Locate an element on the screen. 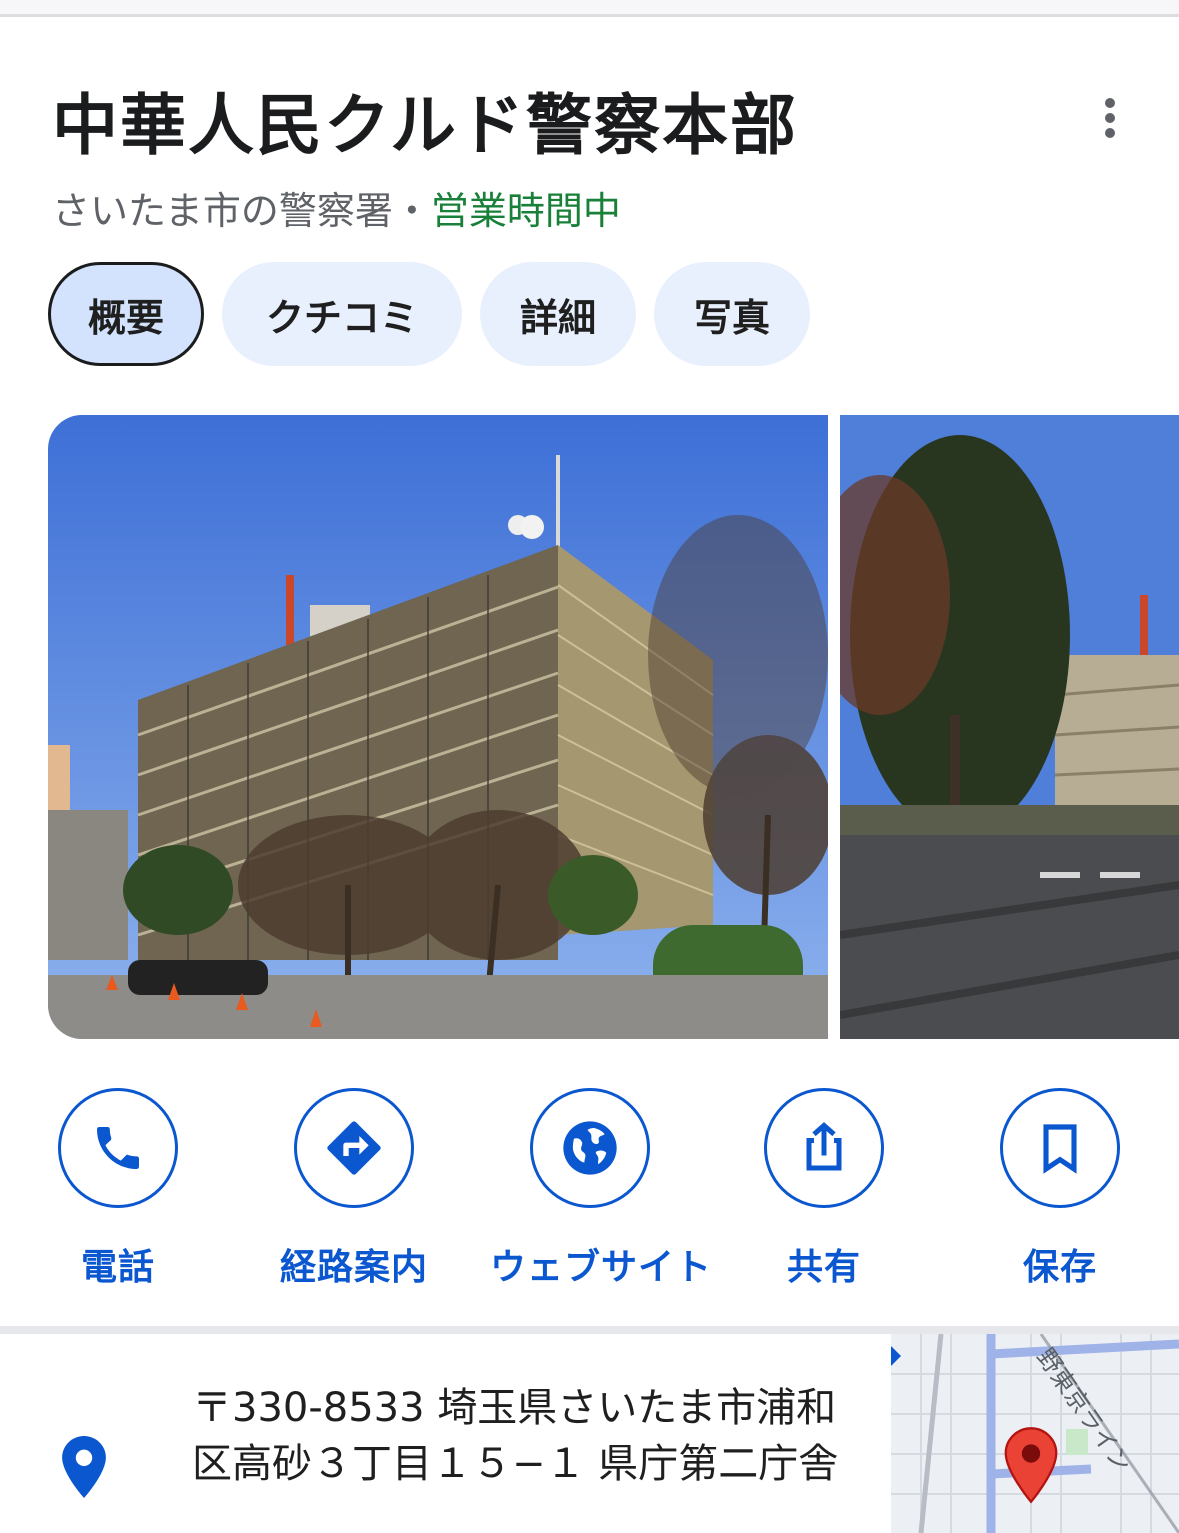  section-divider is located at coordinates (589, 1330).